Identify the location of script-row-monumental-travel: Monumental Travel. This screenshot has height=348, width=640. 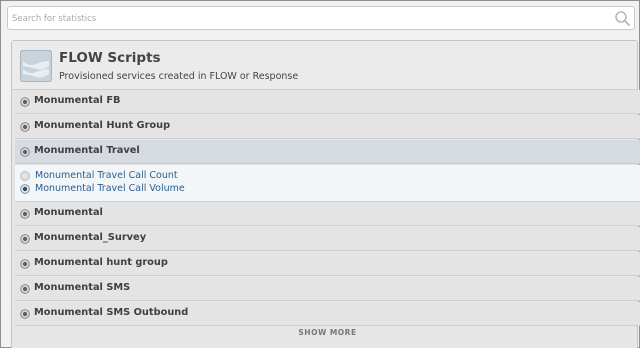
(327, 152).